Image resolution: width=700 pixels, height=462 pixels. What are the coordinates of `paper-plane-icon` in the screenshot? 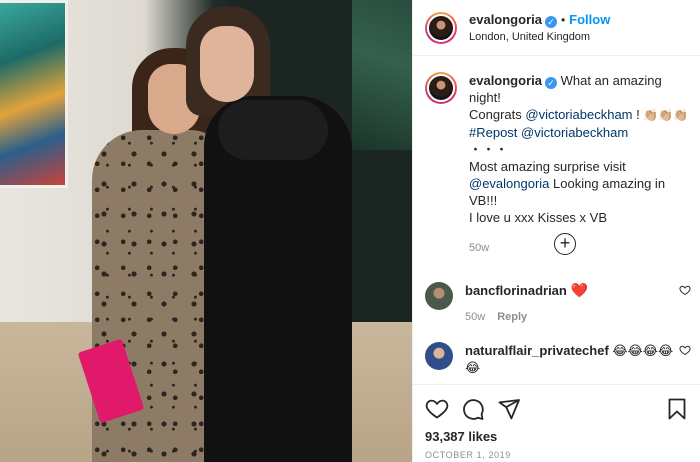 It's located at (509, 409).